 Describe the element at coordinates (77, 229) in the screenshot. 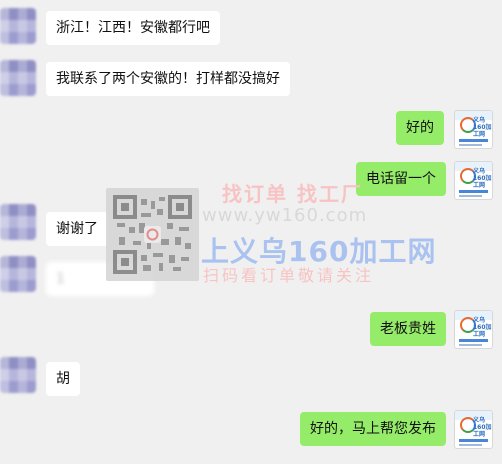

I see `message-bubble: 谢谢了` at that location.